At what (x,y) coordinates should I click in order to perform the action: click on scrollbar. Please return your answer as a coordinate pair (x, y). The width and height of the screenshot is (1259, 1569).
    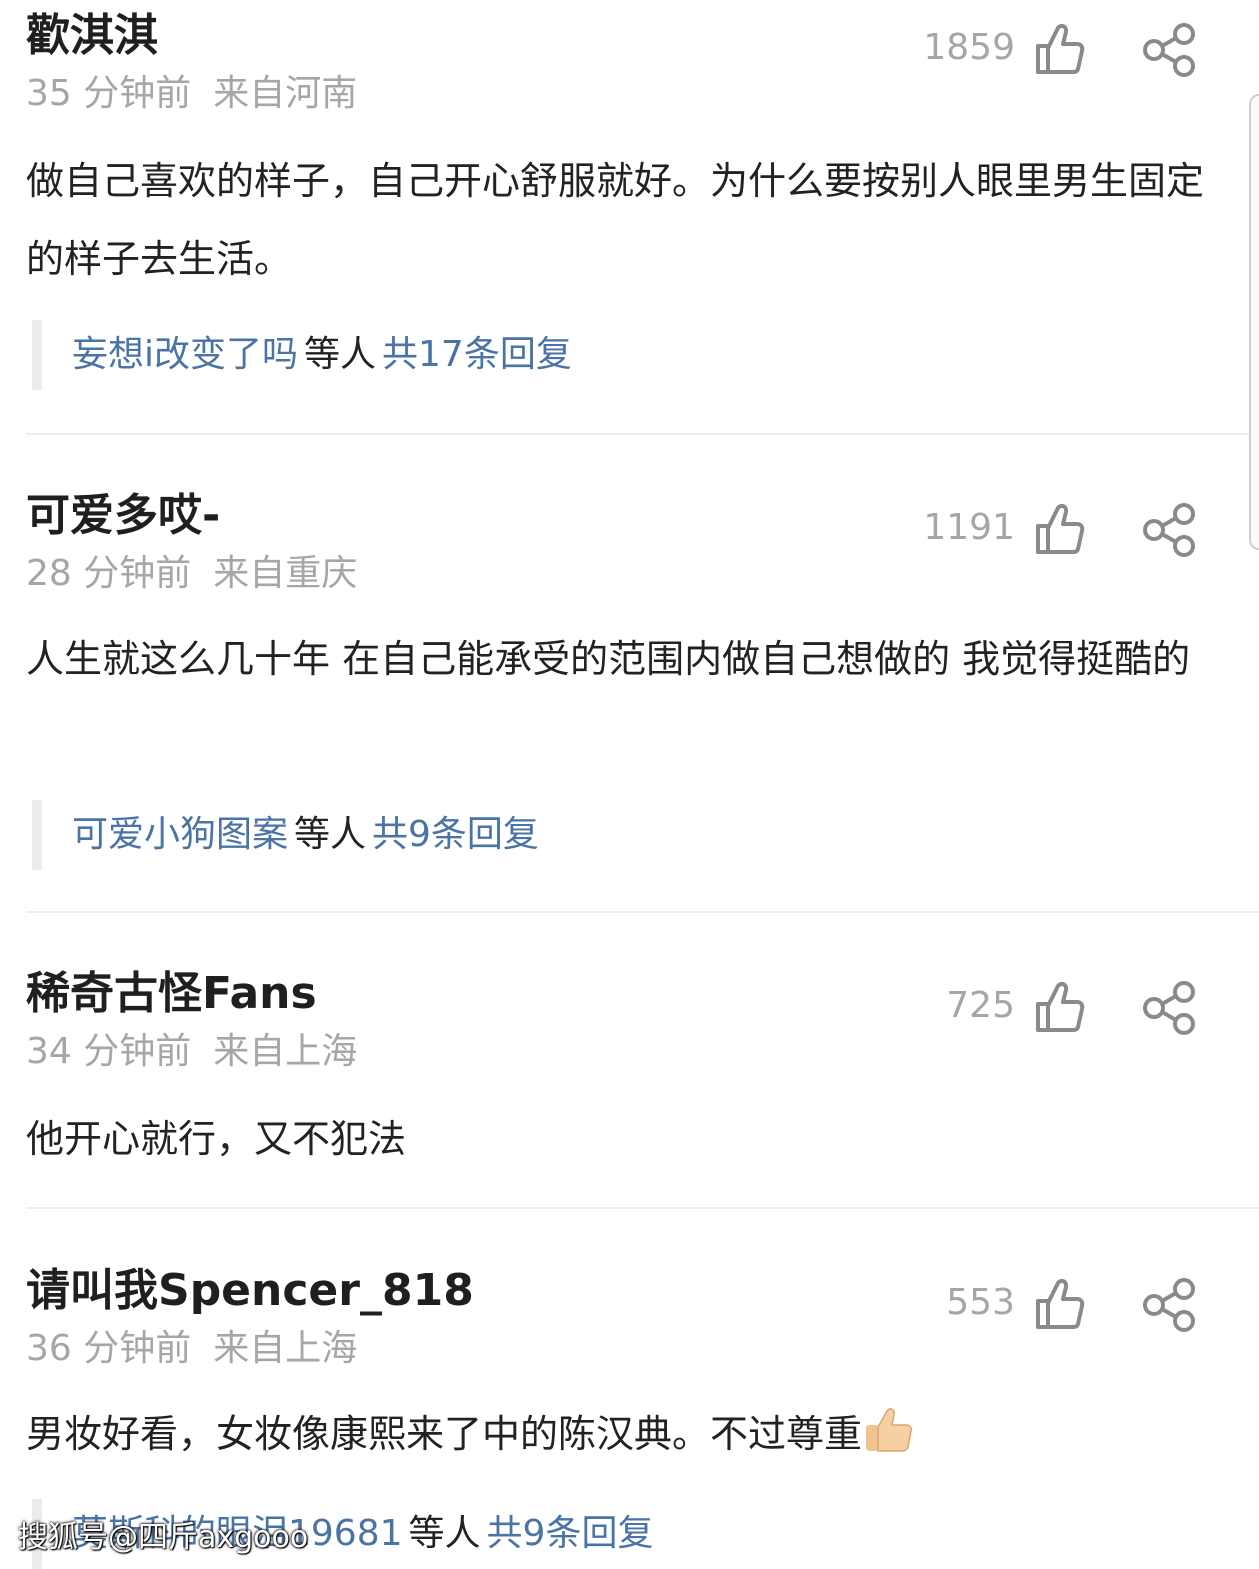
    Looking at the image, I should click on (1254, 322).